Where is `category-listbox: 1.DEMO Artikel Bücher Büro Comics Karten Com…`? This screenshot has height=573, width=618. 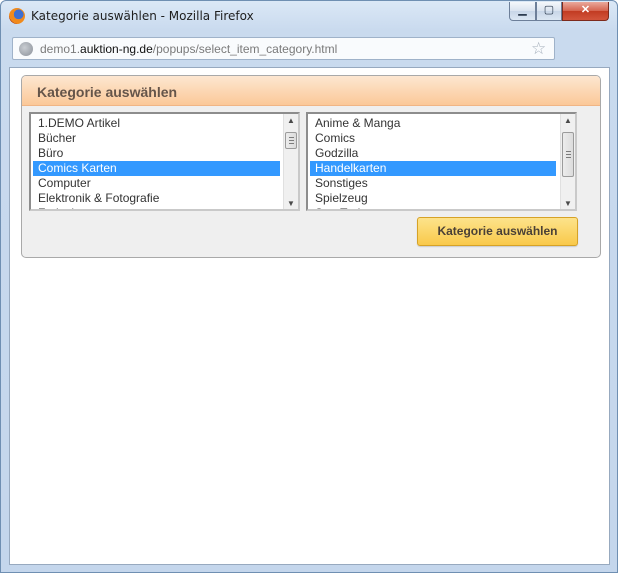 category-listbox: 1.DEMO Artikel Bücher Büro Comics Karten Com… is located at coordinates (164, 161).